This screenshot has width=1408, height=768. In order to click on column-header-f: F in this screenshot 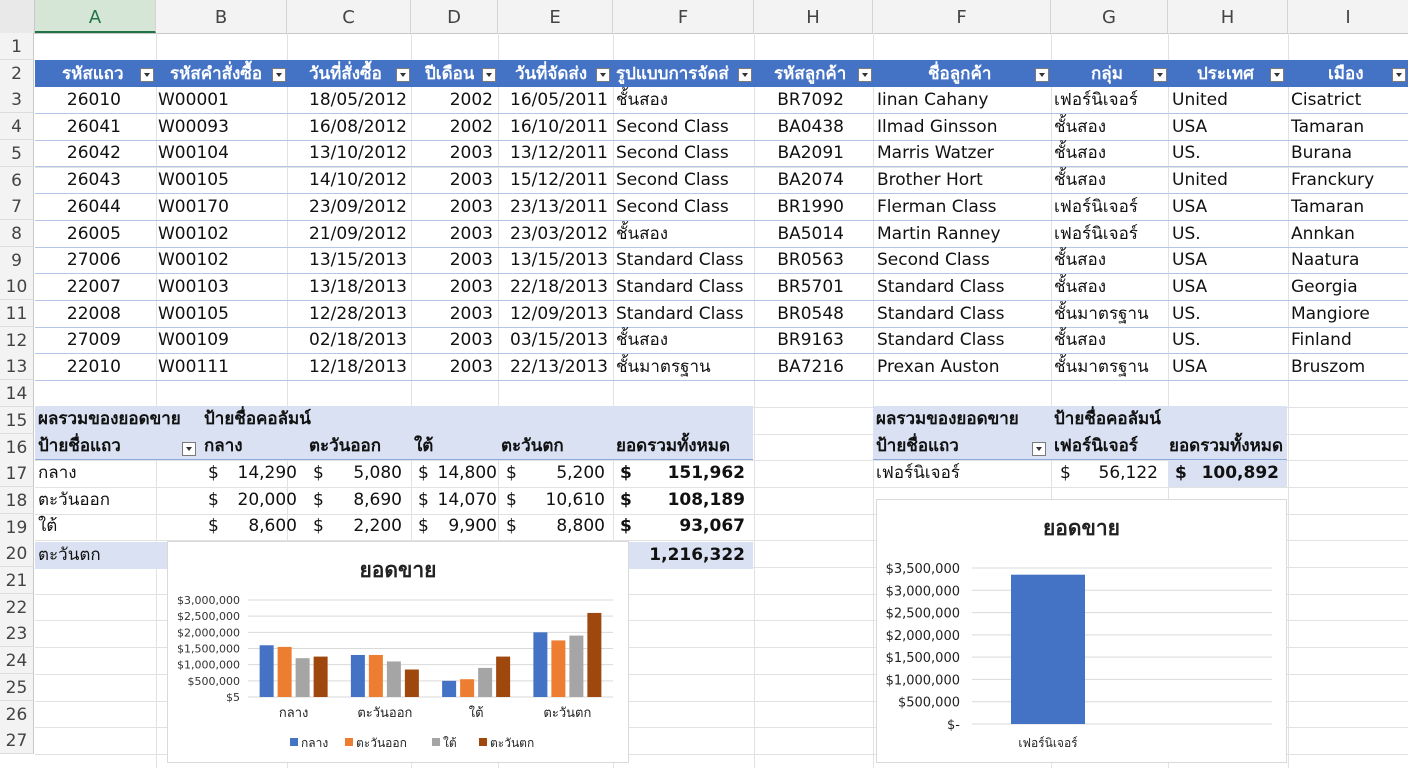, I will do `click(683, 16)`.